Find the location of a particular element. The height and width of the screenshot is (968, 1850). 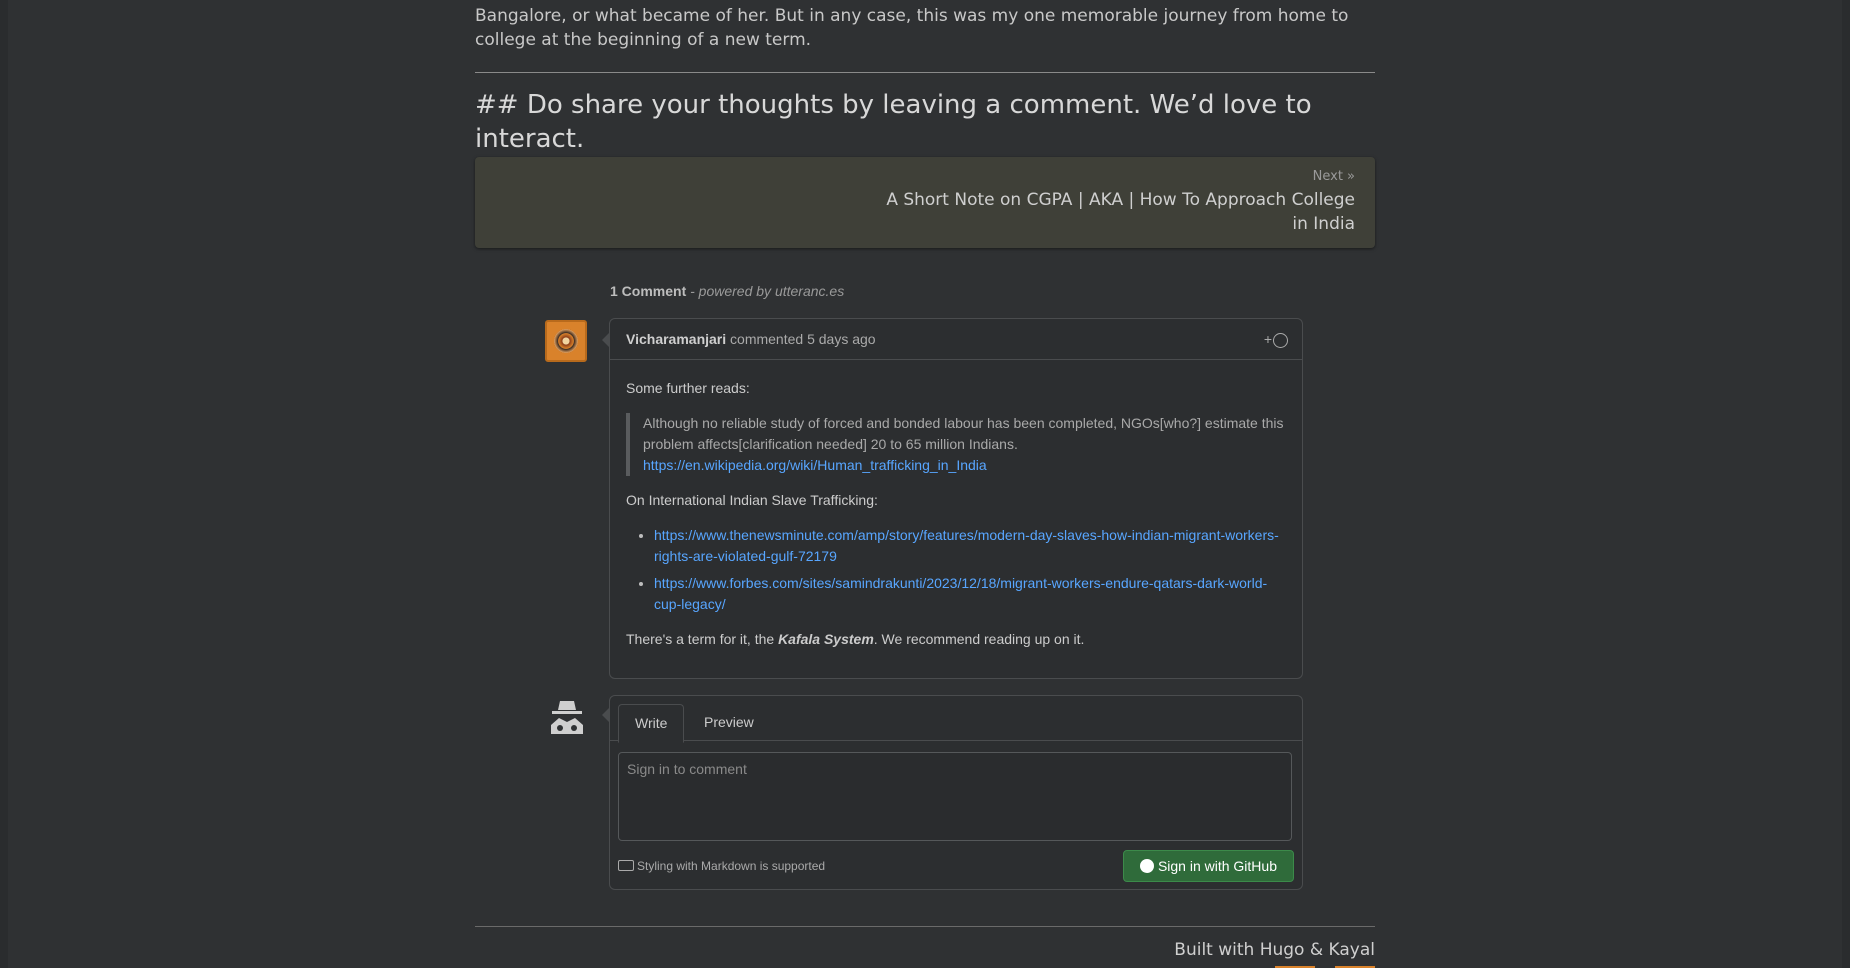

comment-author: Vicharamanjari is located at coordinates (676, 339).